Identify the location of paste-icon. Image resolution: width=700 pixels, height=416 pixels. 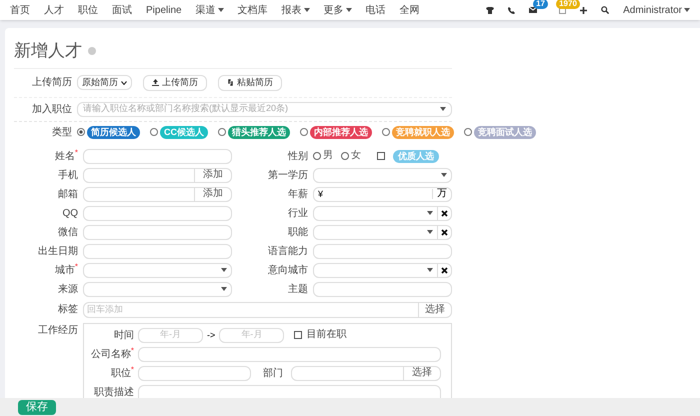
(230, 82).